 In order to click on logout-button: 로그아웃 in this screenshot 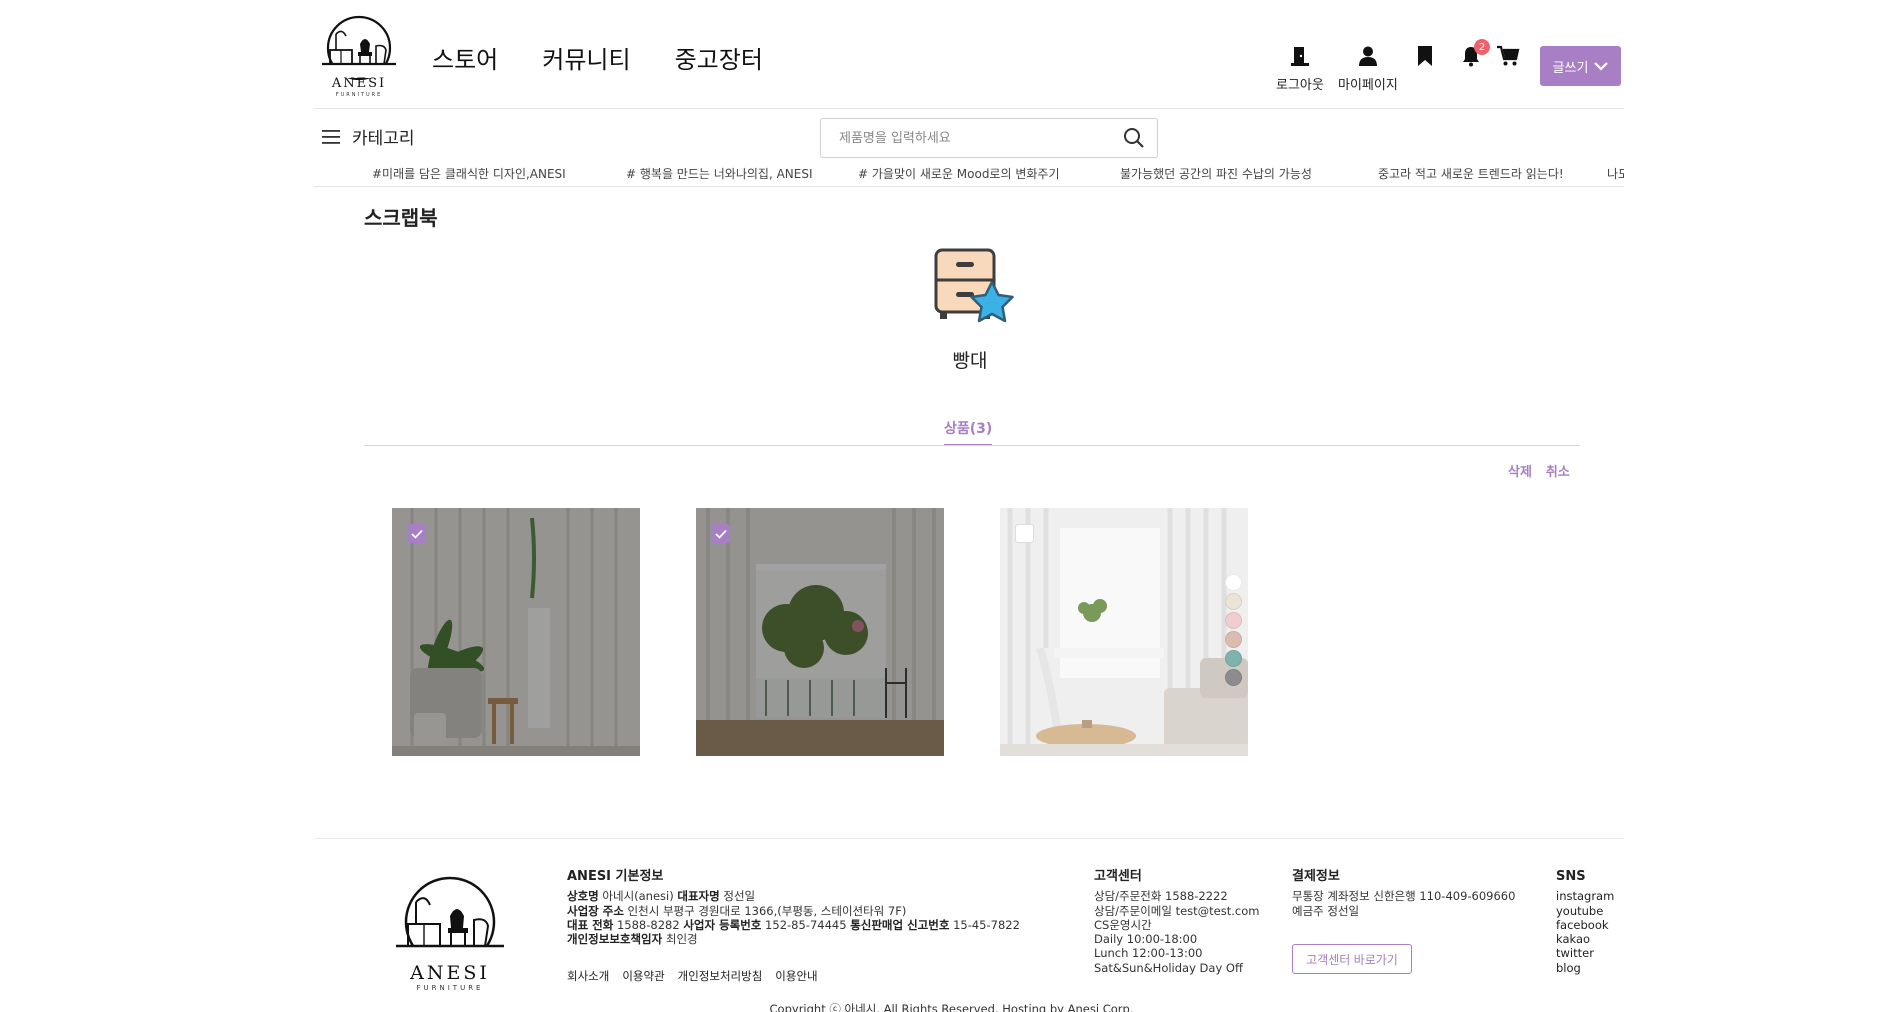, I will do `click(1300, 68)`.